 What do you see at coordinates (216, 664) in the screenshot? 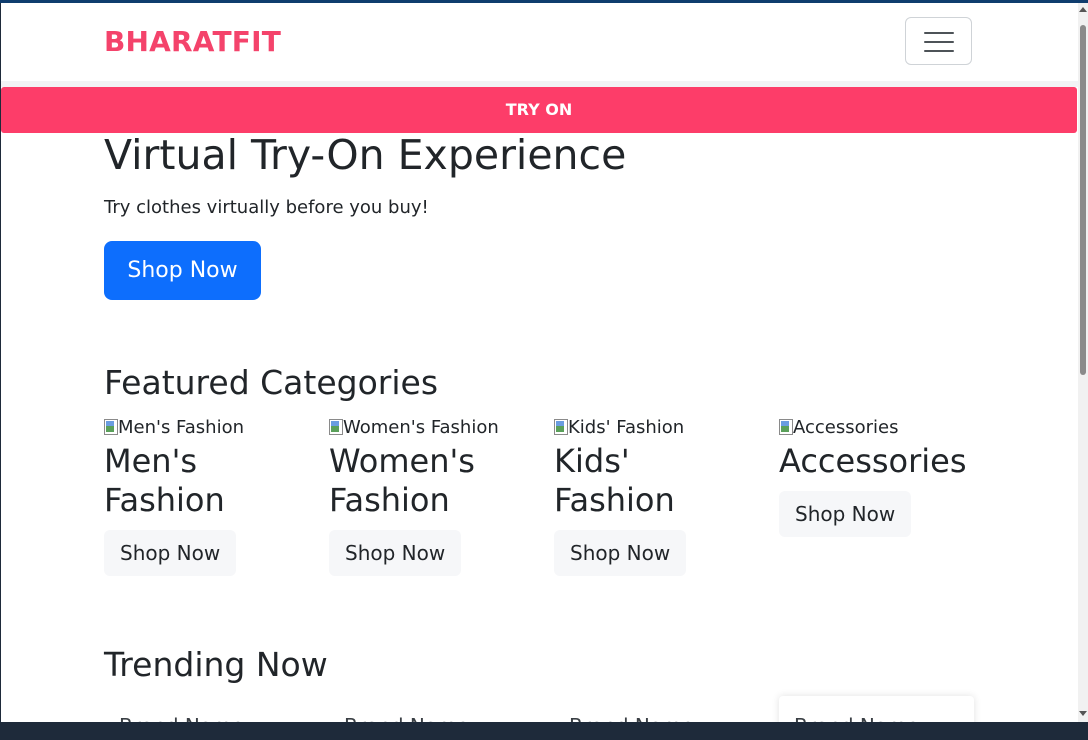
I see `trending-now-title: Trending Now` at bounding box center [216, 664].